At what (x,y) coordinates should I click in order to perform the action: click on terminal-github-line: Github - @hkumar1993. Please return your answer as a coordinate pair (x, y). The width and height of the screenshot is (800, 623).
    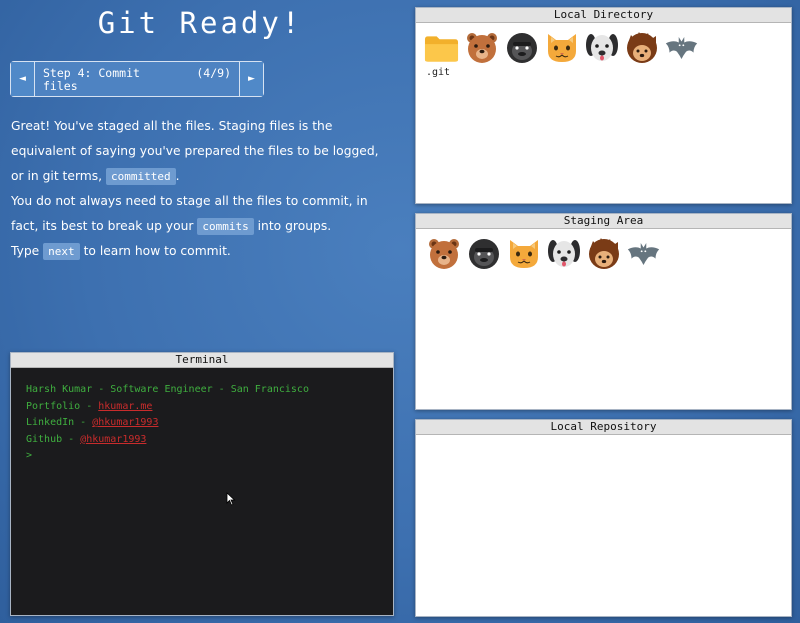
    Looking at the image, I should click on (202, 440).